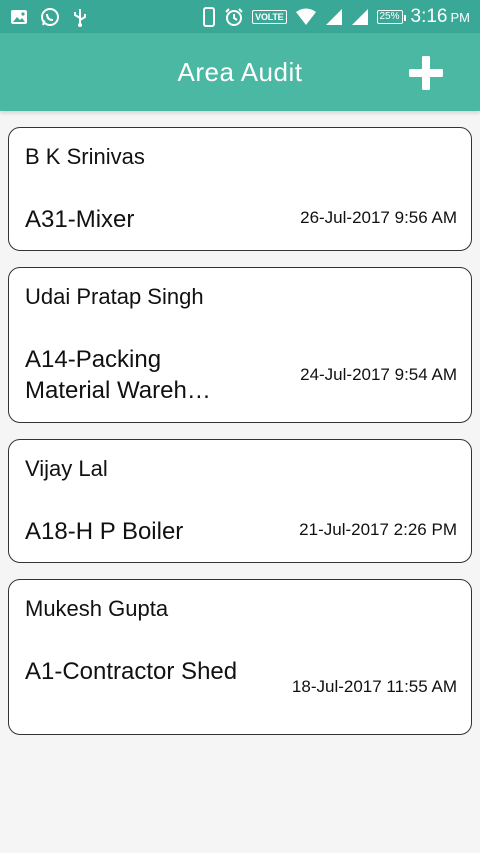 This screenshot has width=480, height=853. I want to click on auditor-name: B K Srinivas, so click(85, 156).